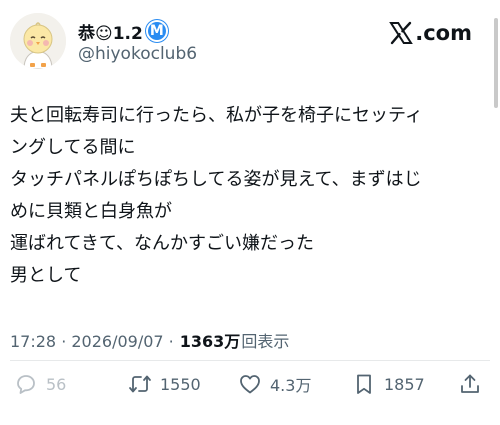  What do you see at coordinates (404, 384) in the screenshot?
I see `bookmark-count: 1857` at bounding box center [404, 384].